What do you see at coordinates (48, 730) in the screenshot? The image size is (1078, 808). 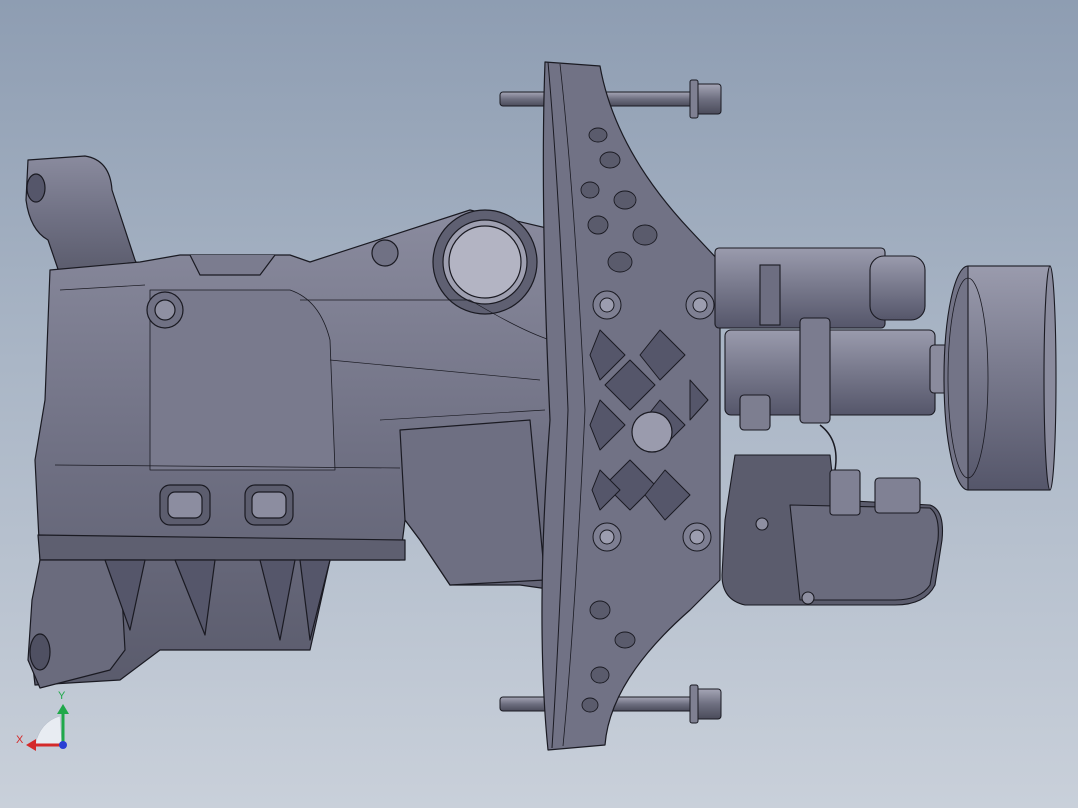 I see `triad-view-cone` at bounding box center [48, 730].